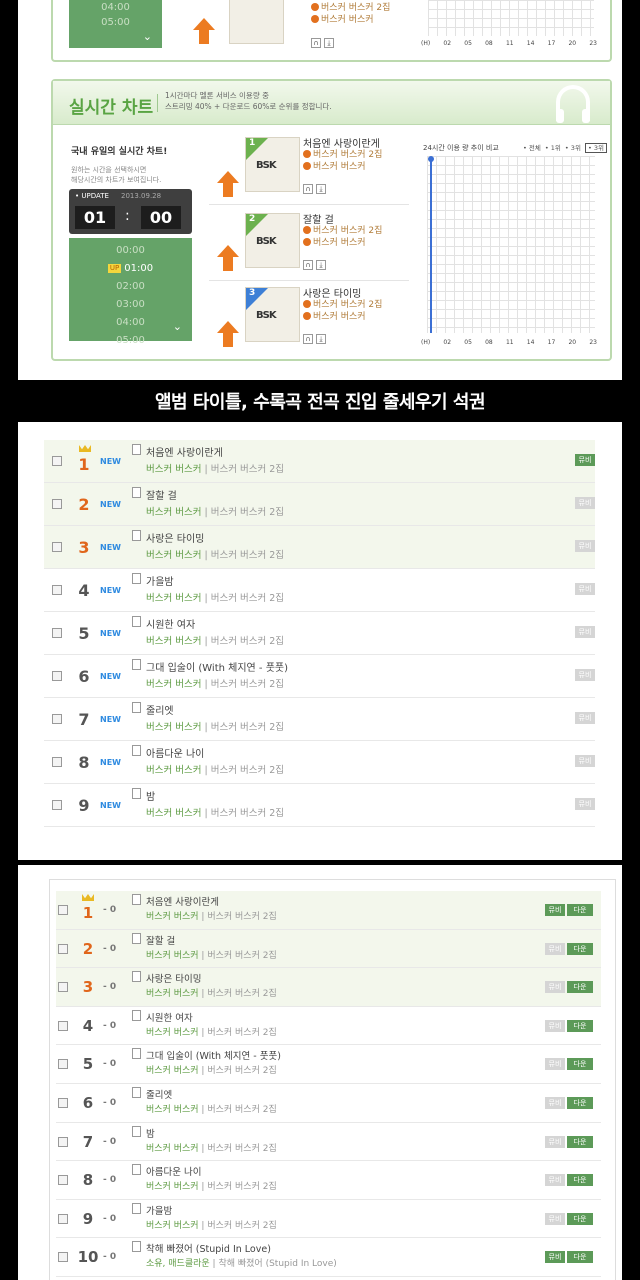 Image resolution: width=640 pixels, height=1280 pixels. Describe the element at coordinates (553, 148) in the screenshot. I see `filter-1: • 1위` at that location.